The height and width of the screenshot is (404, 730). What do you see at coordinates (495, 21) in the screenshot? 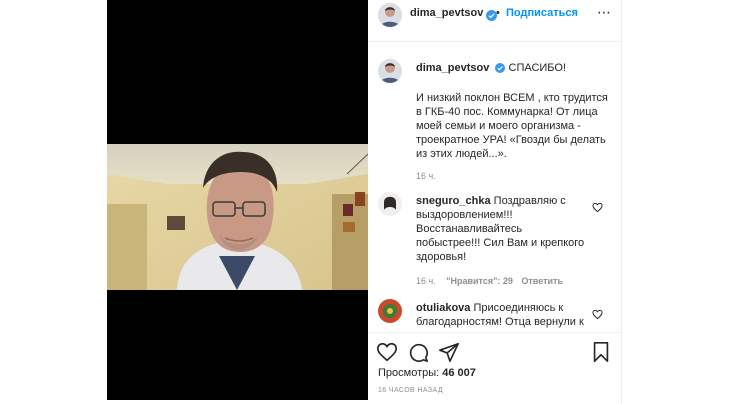
I see `post-header: dima_pevtsov • Подписаться ⋯` at bounding box center [495, 21].